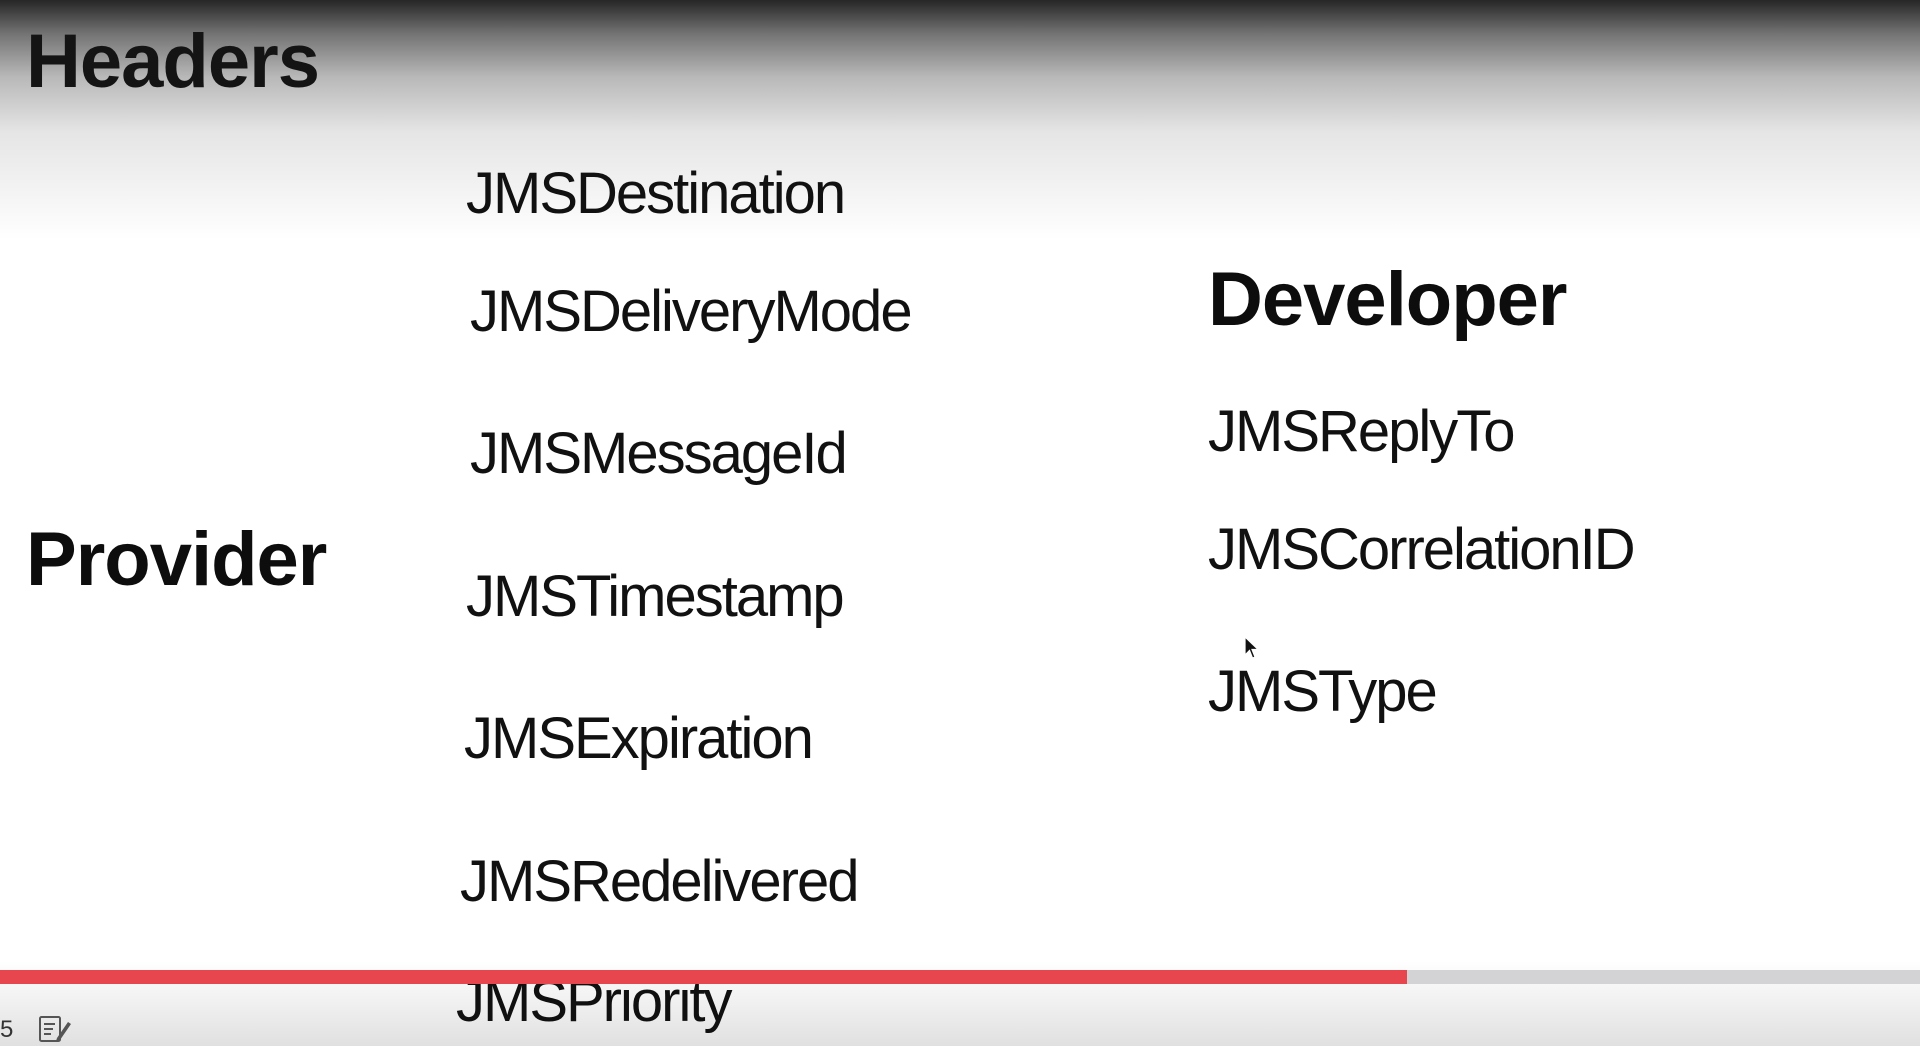 The height and width of the screenshot is (1046, 1920). I want to click on developer-group-label: Developer, so click(1387, 299).